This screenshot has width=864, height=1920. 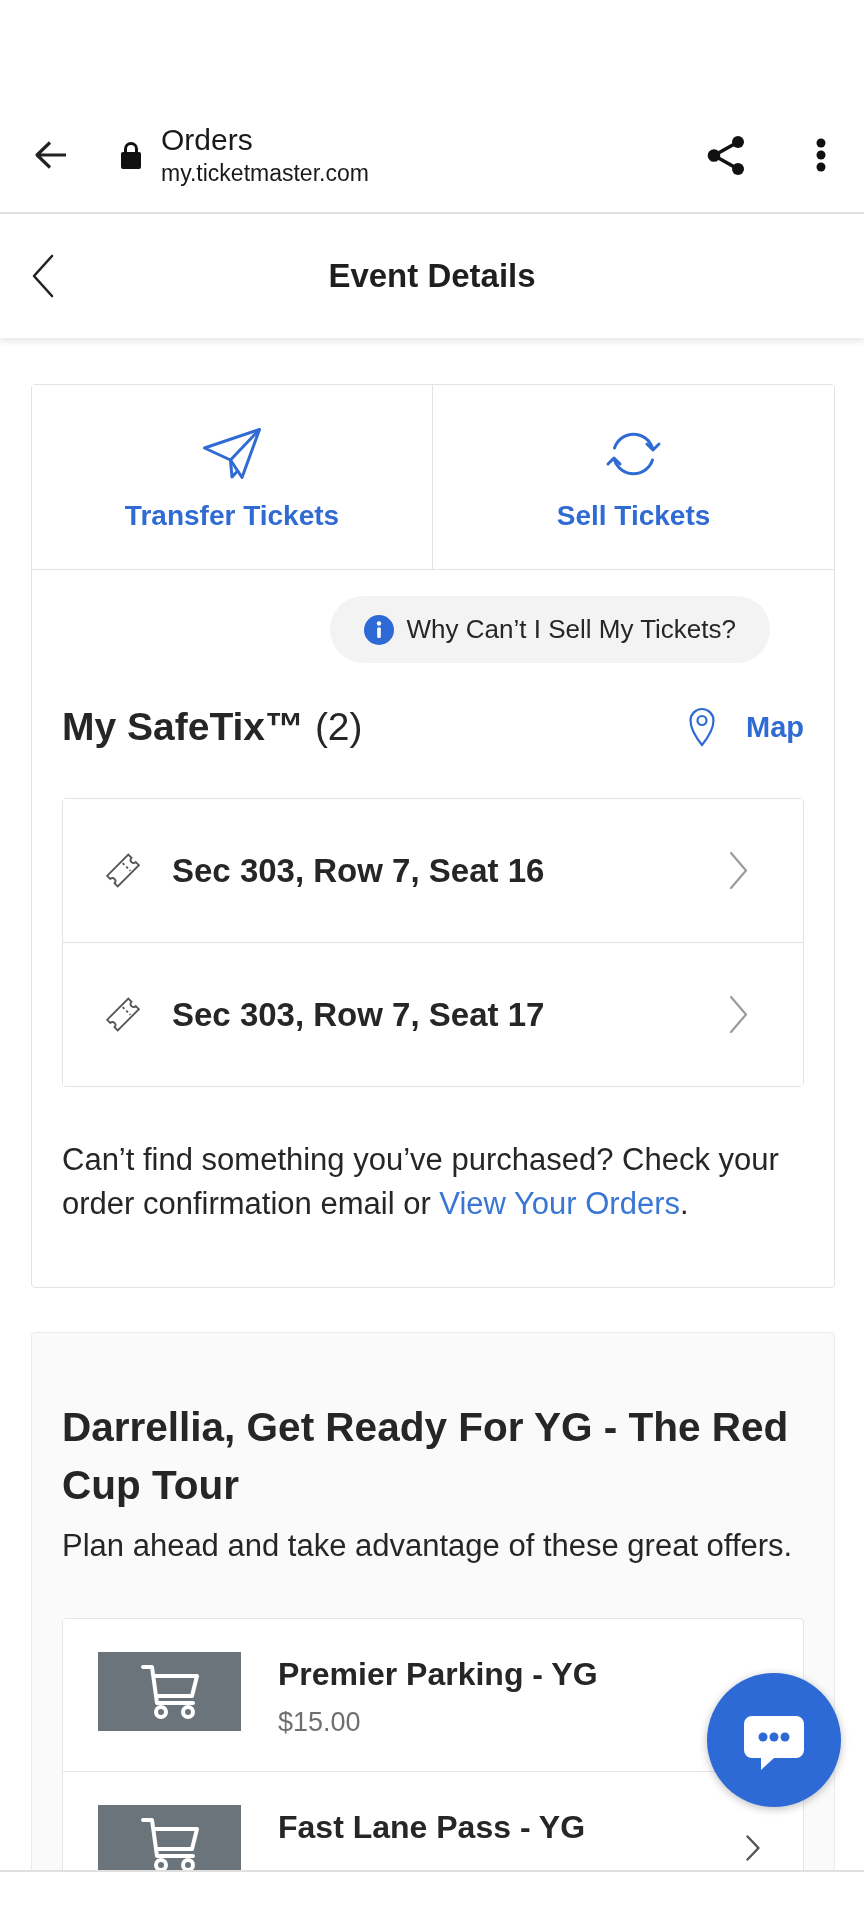 What do you see at coordinates (212, 727) in the screenshot?
I see `section-title: My SafeTix™ (2)` at bounding box center [212, 727].